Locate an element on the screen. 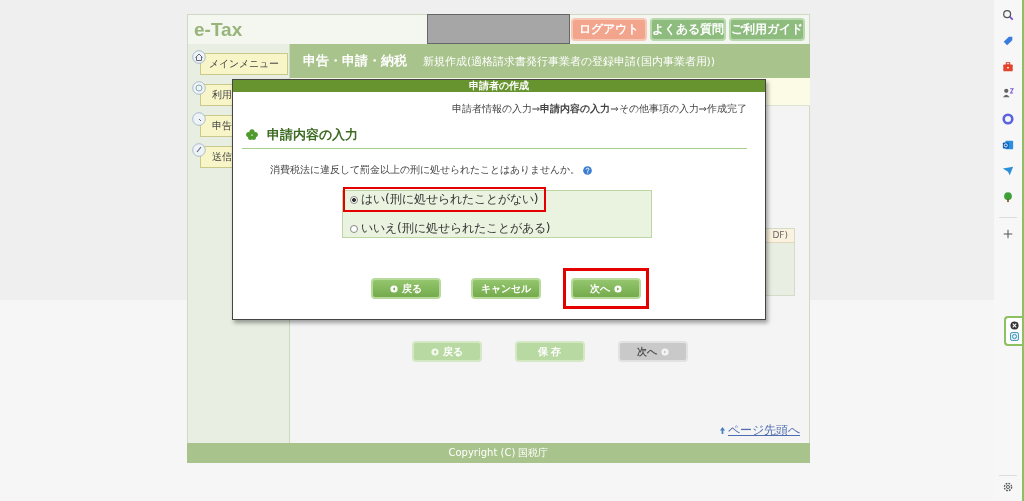  mail-icon is located at coordinates (1008, 145).